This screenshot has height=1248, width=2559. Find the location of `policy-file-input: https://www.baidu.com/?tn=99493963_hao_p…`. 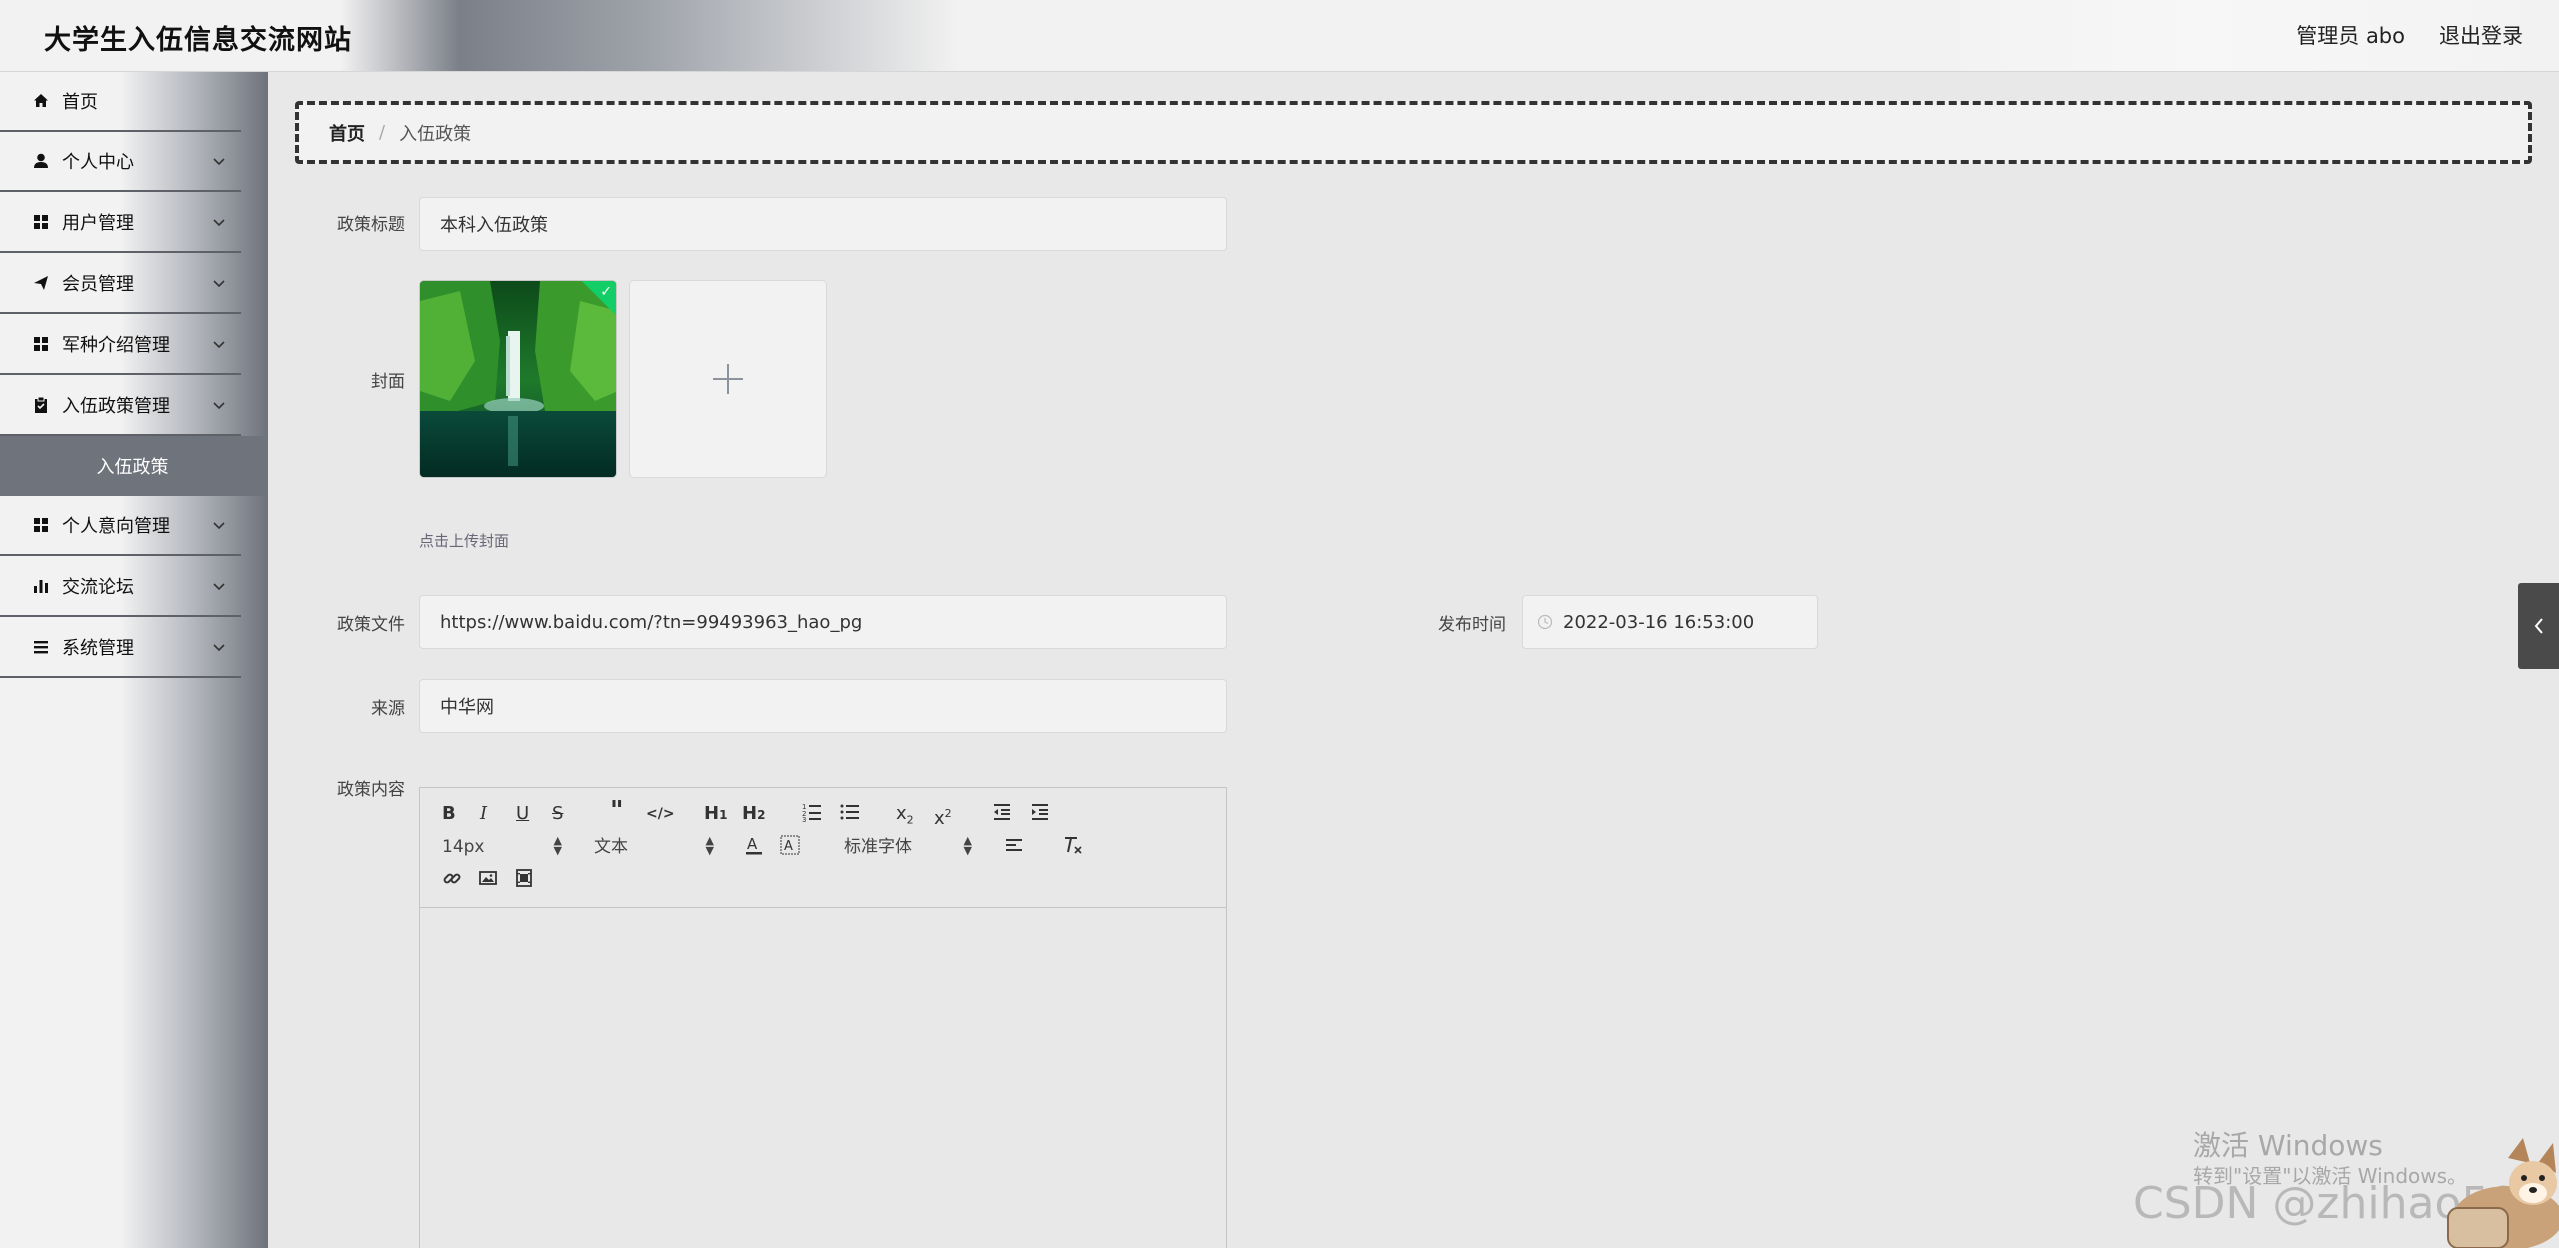

policy-file-input: https://www.baidu.com/?tn=99493963_hao_p… is located at coordinates (823, 622).